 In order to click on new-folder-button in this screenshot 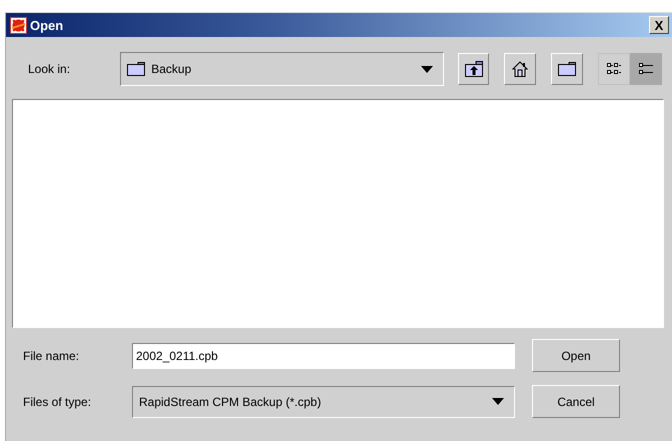, I will do `click(567, 69)`.